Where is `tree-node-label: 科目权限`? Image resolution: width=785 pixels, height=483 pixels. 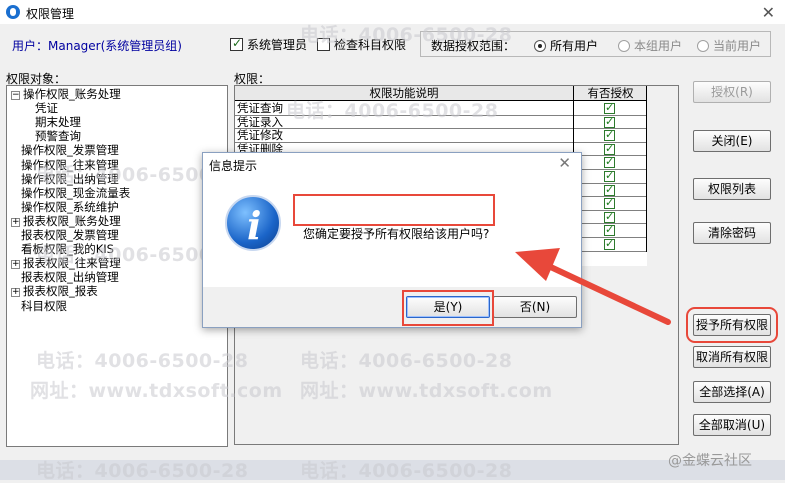 tree-node-label: 科目权限 is located at coordinates (44, 305).